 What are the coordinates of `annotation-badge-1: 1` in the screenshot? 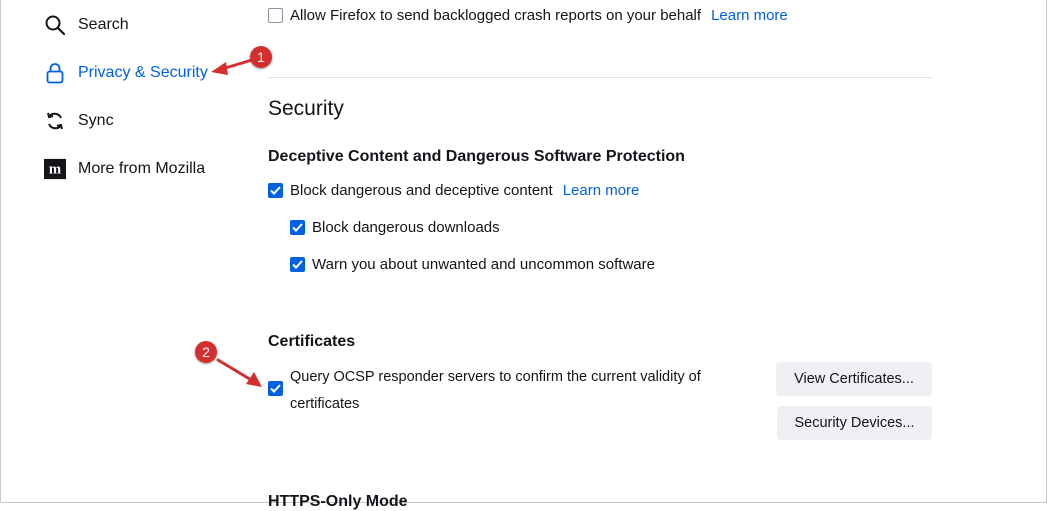 It's located at (261, 57).